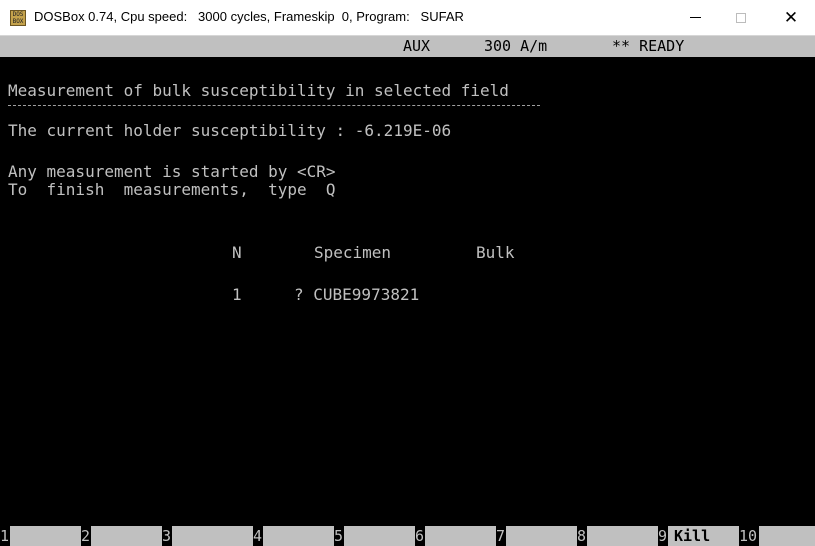 This screenshot has height=546, width=815. I want to click on fkey-7-button, so click(541, 536).